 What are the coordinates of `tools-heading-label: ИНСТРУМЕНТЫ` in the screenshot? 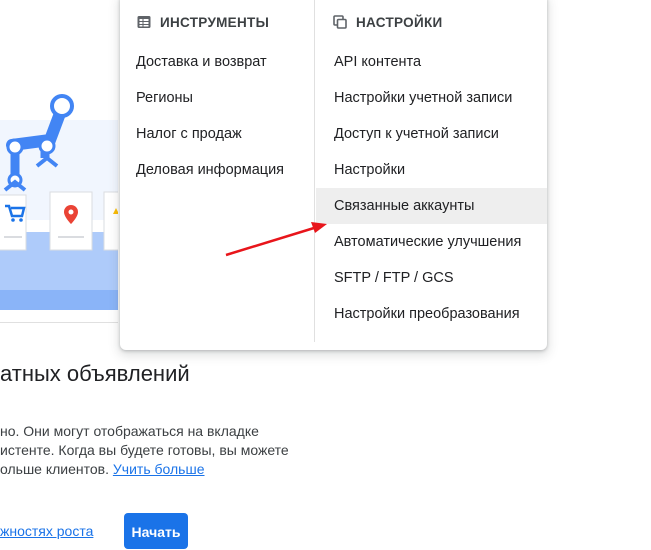 It's located at (215, 22).